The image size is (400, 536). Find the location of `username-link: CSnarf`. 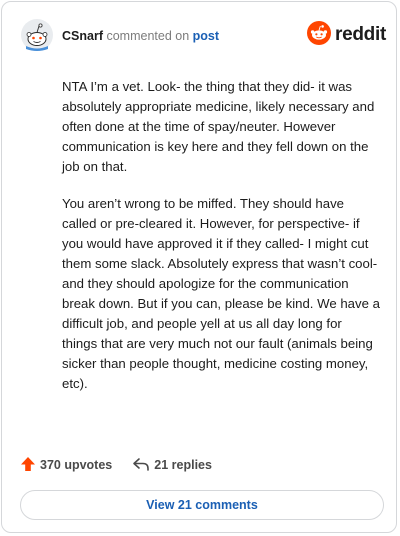

username-link: CSnarf is located at coordinates (82, 36).